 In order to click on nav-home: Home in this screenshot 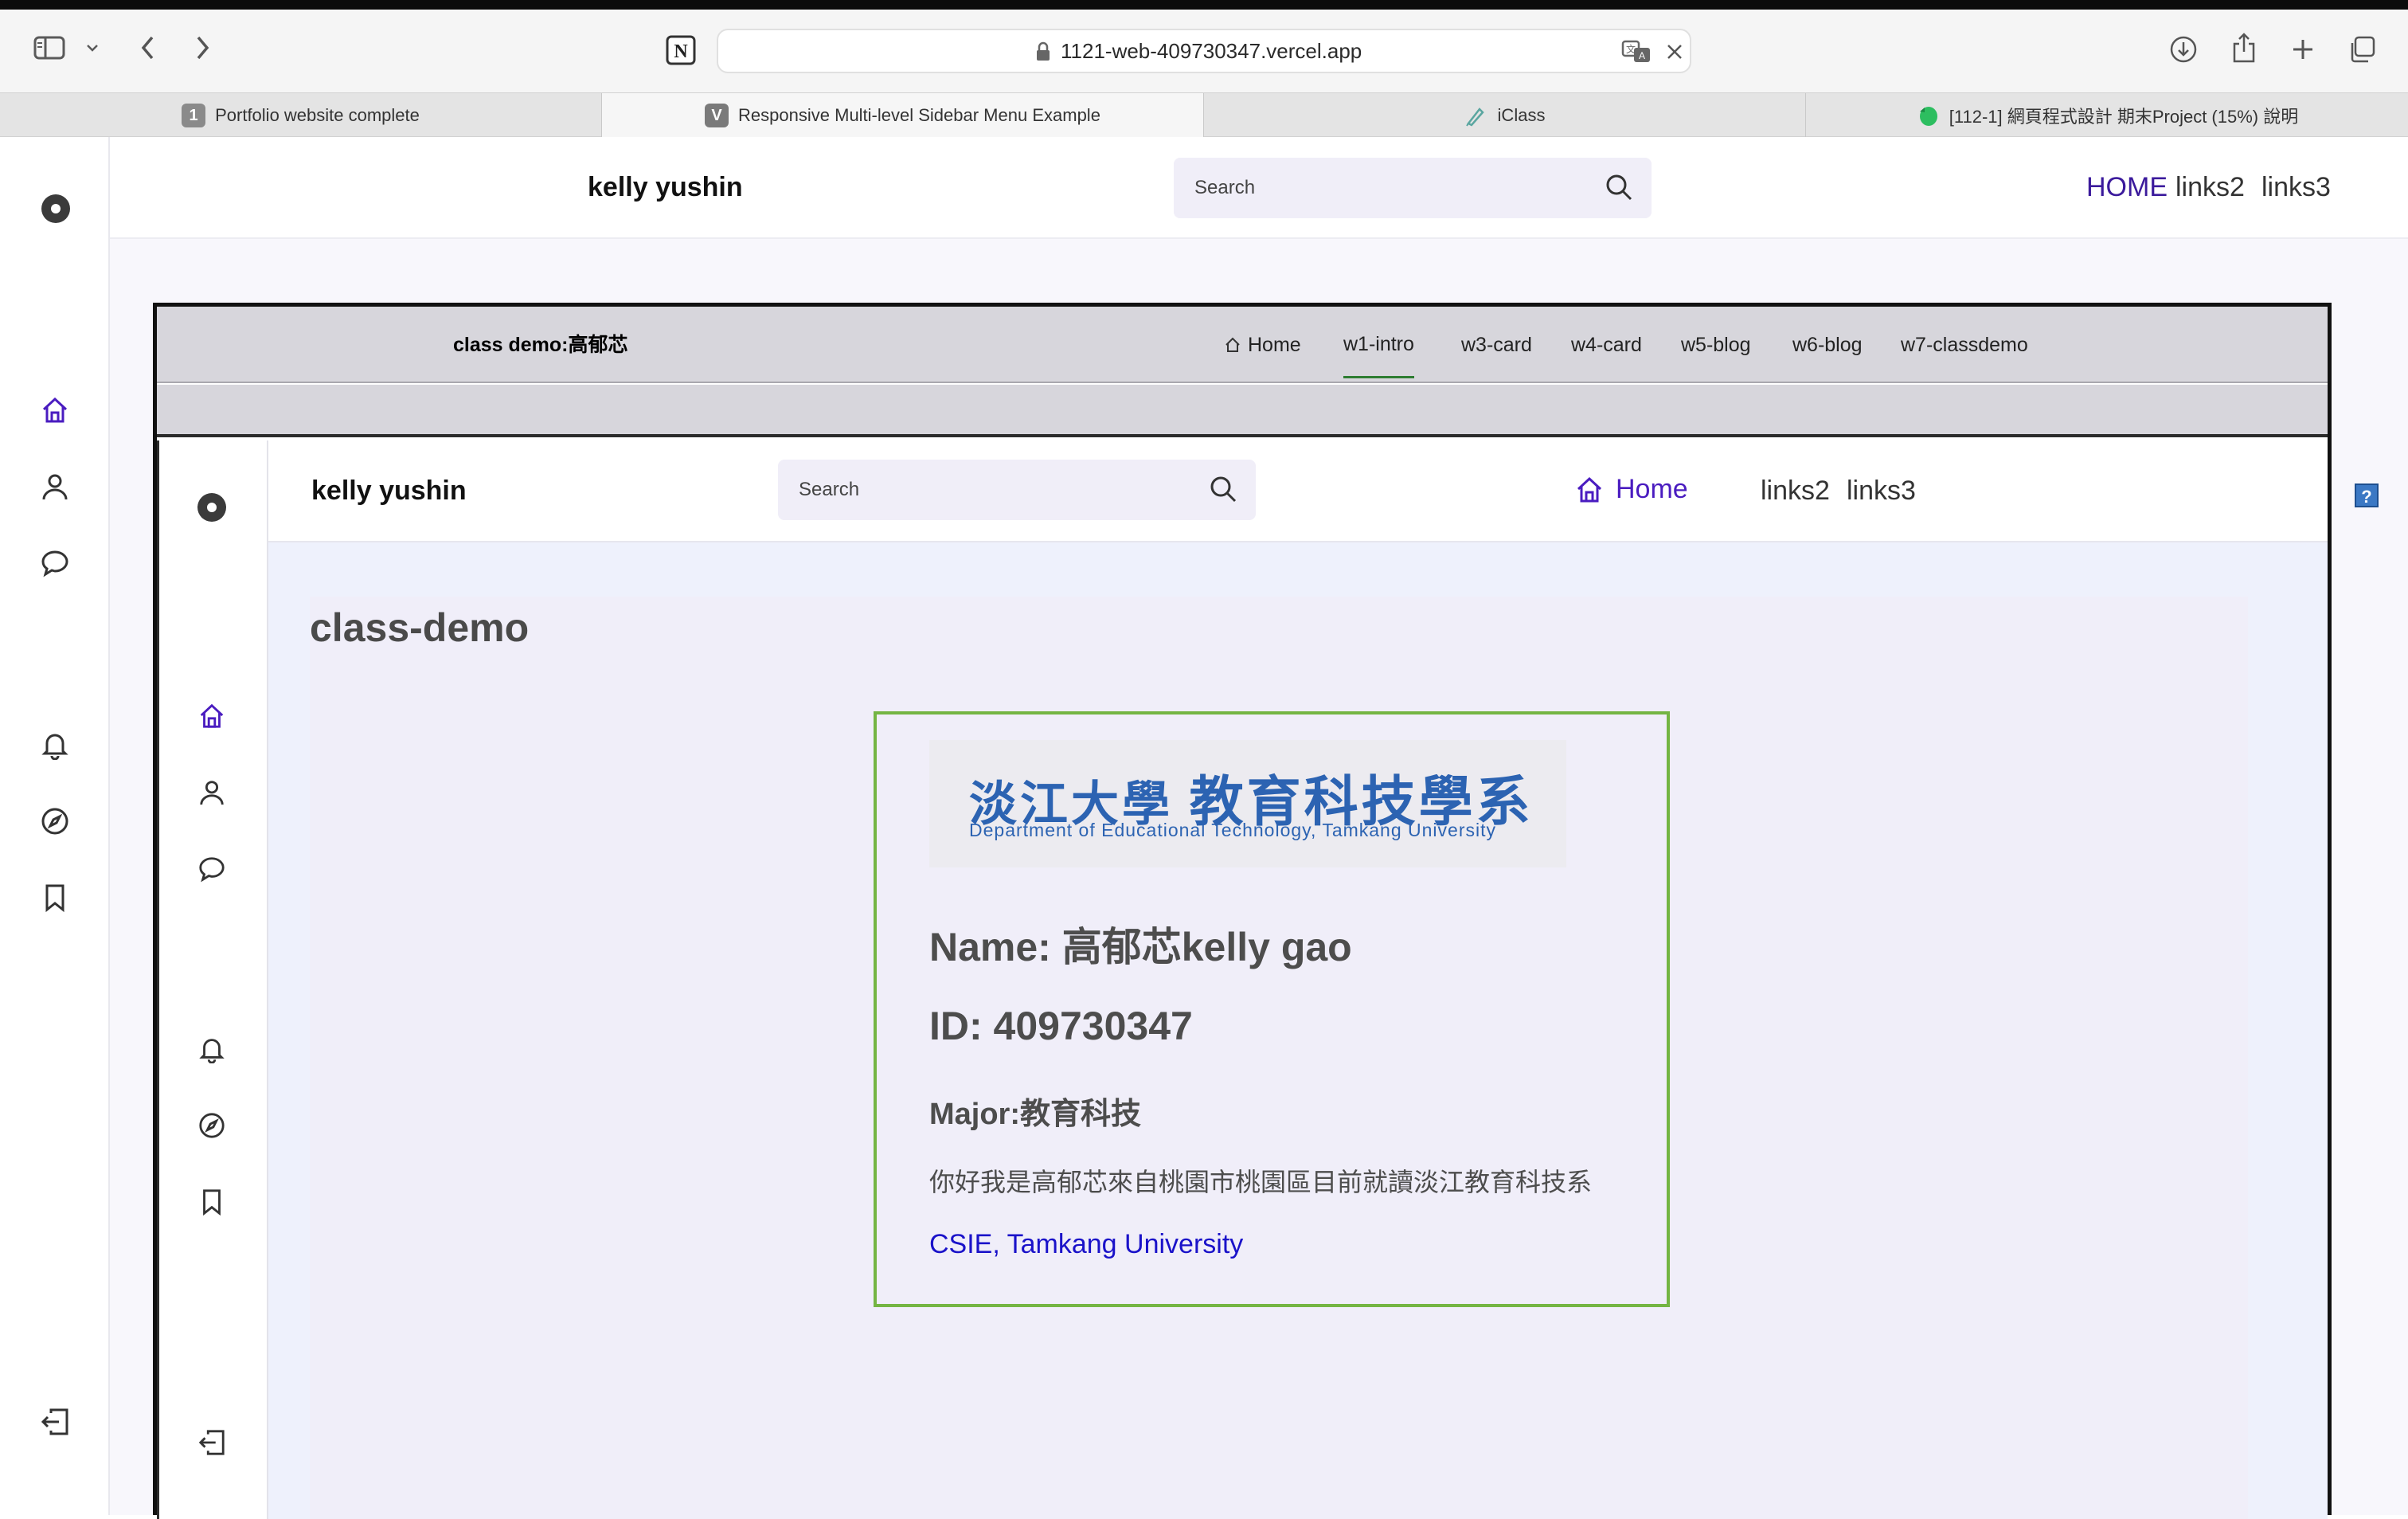, I will do `click(1631, 489)`.